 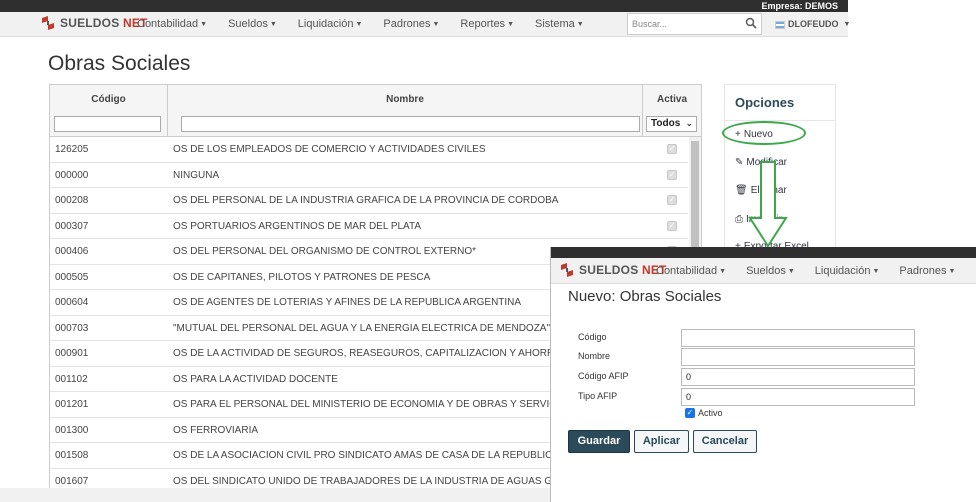 What do you see at coordinates (768, 204) in the screenshot?
I see `down-arrow-icon` at bounding box center [768, 204].